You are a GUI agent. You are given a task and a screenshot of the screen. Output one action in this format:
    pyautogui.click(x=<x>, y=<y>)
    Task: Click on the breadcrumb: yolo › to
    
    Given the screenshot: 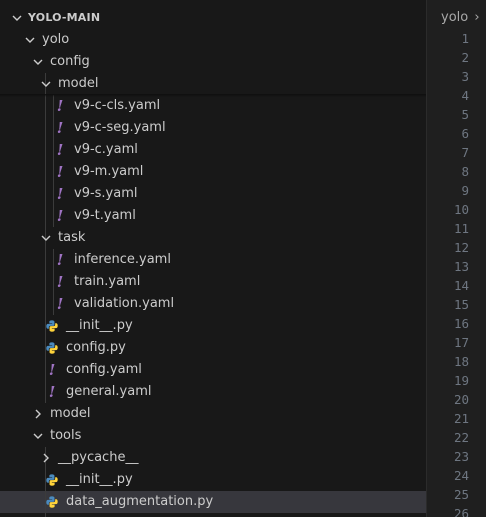 What is the action you would take?
    pyautogui.click(x=463, y=17)
    